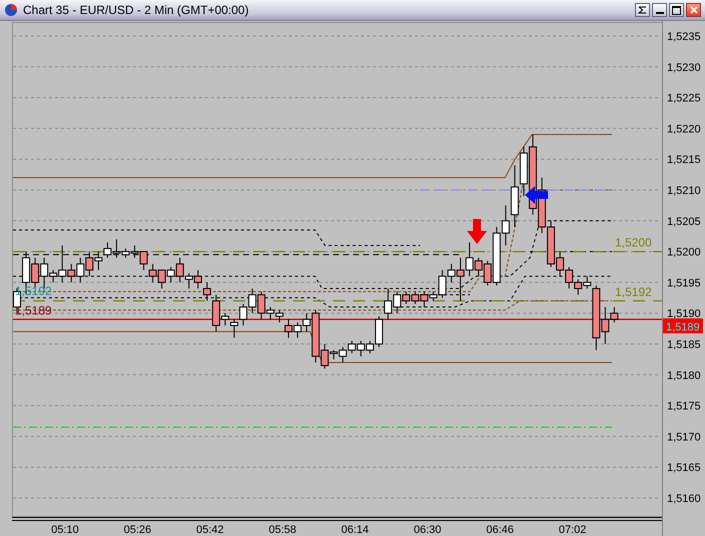 Image resolution: width=705 pixels, height=536 pixels. Describe the element at coordinates (572, 530) in the screenshot. I see `time-axis-label: 07:02` at that location.